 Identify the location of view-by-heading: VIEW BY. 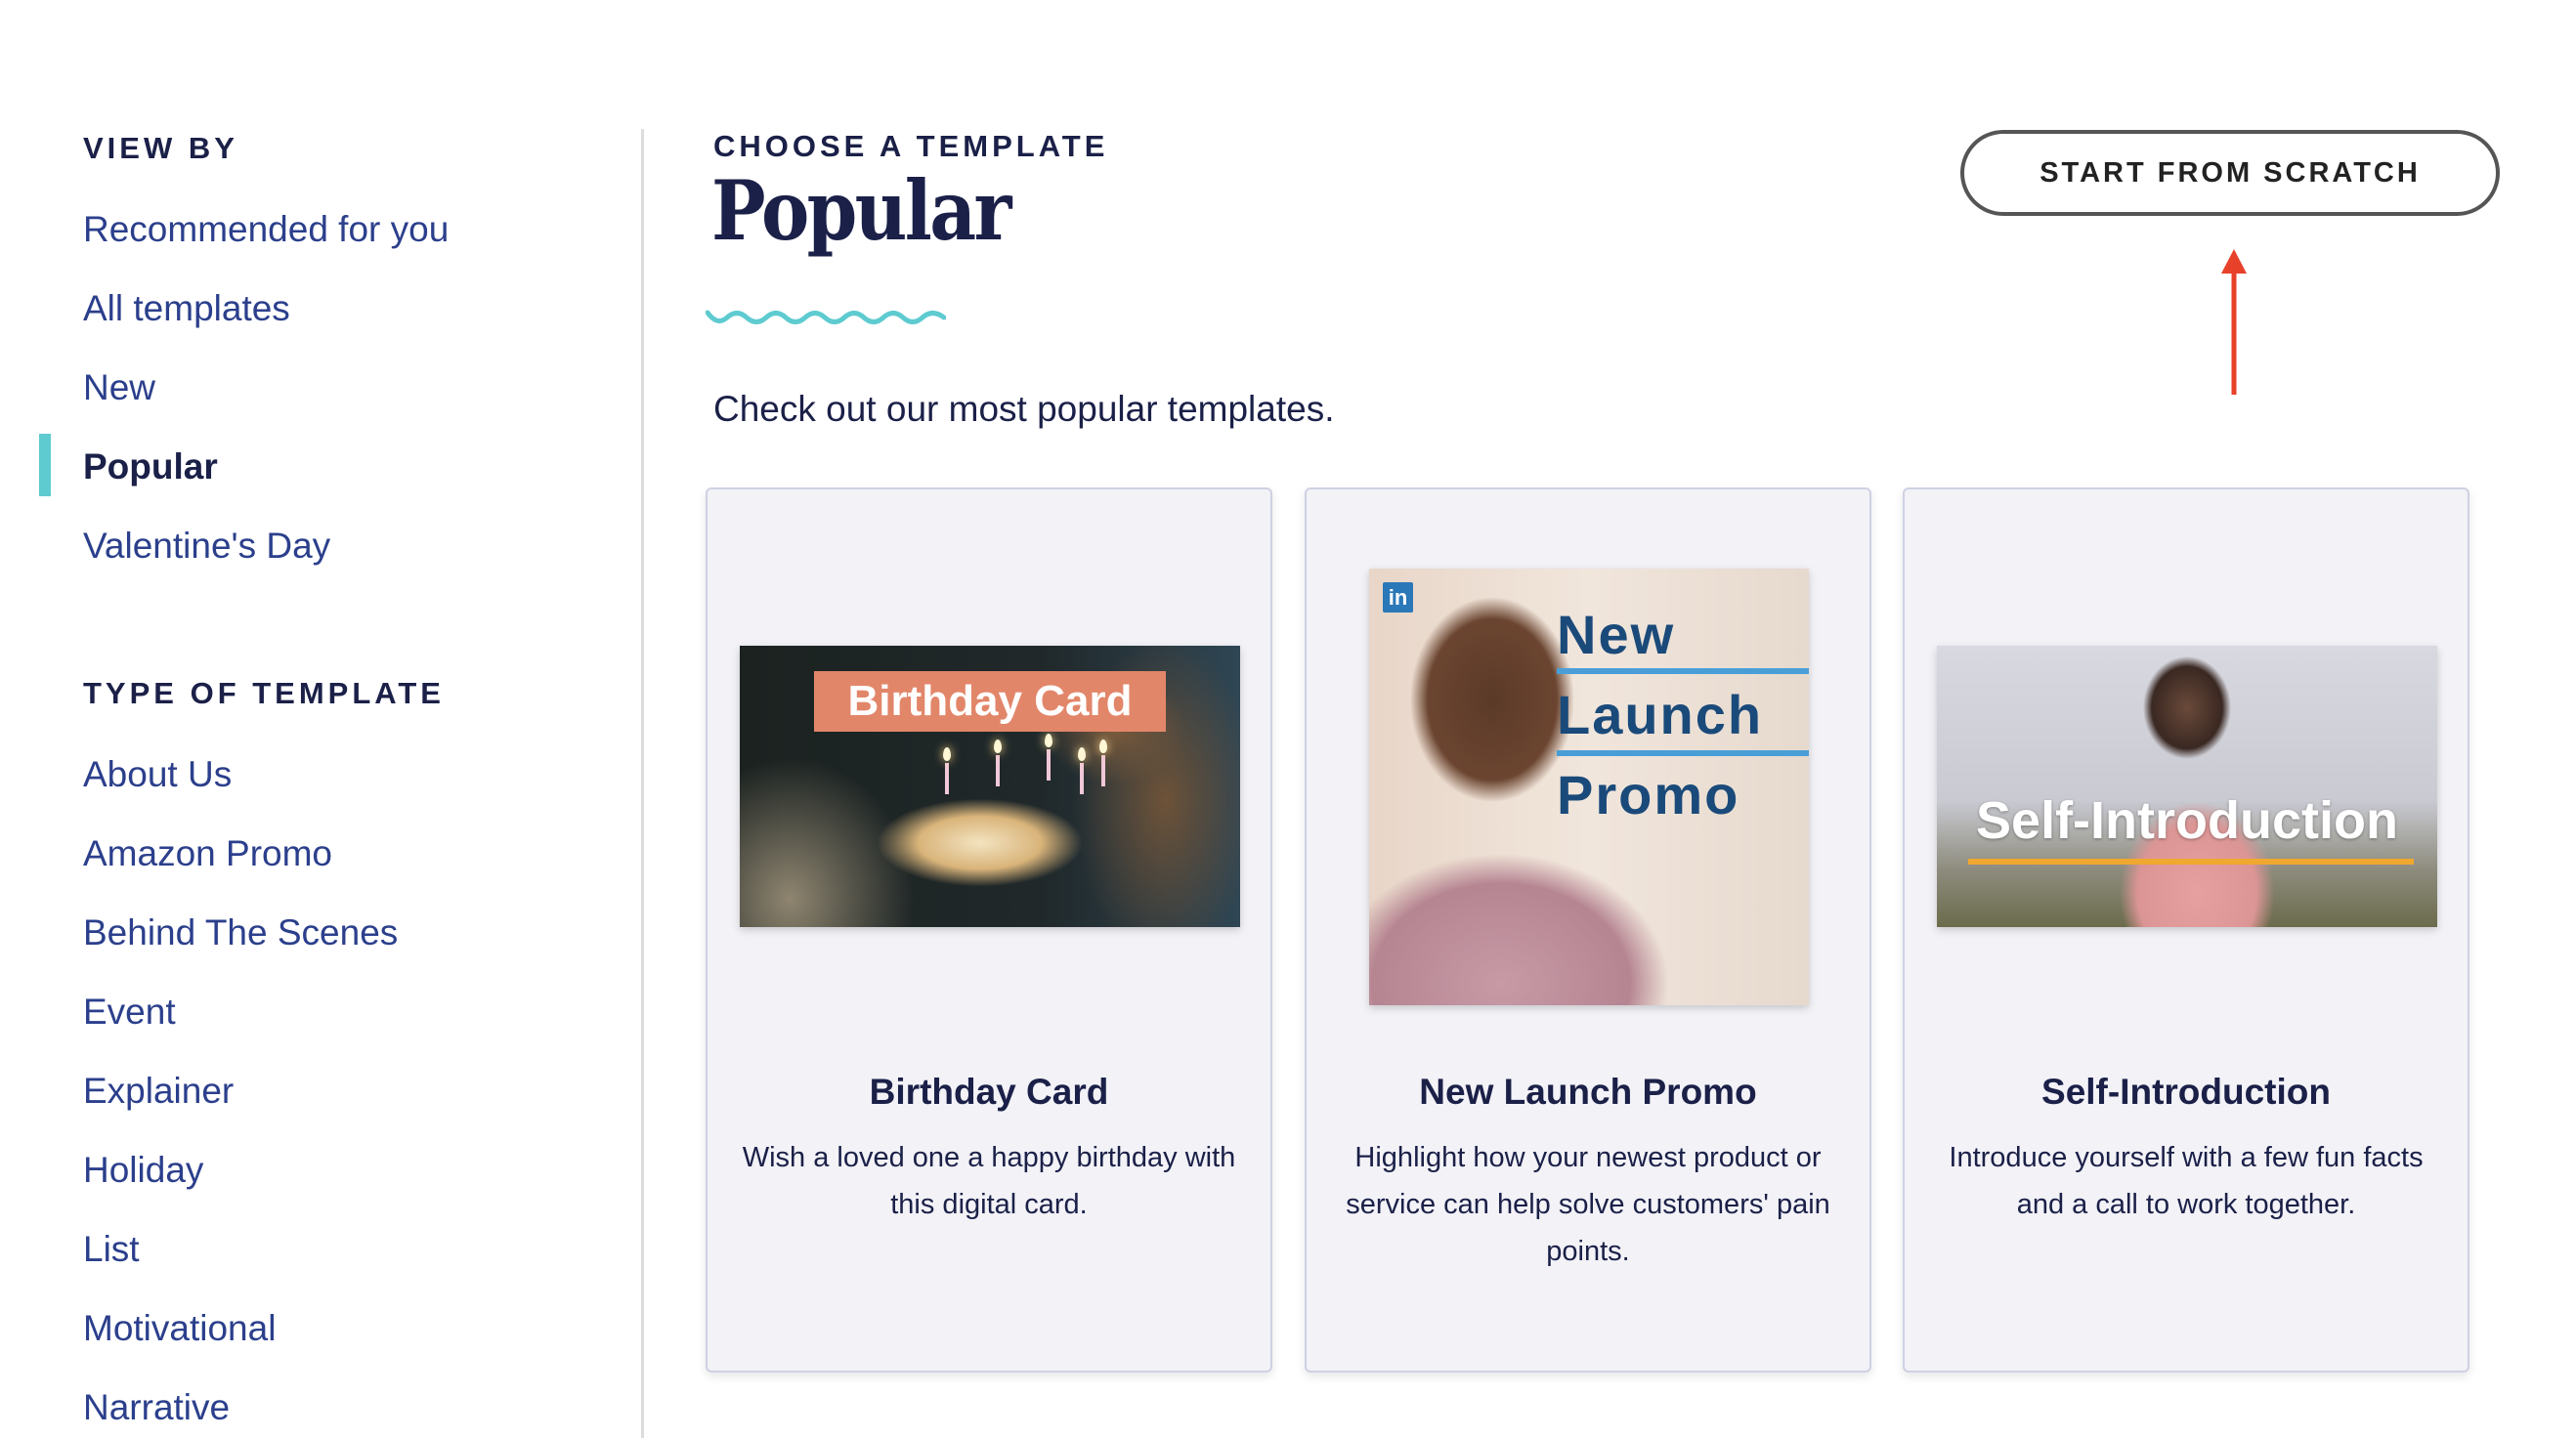
(161, 148).